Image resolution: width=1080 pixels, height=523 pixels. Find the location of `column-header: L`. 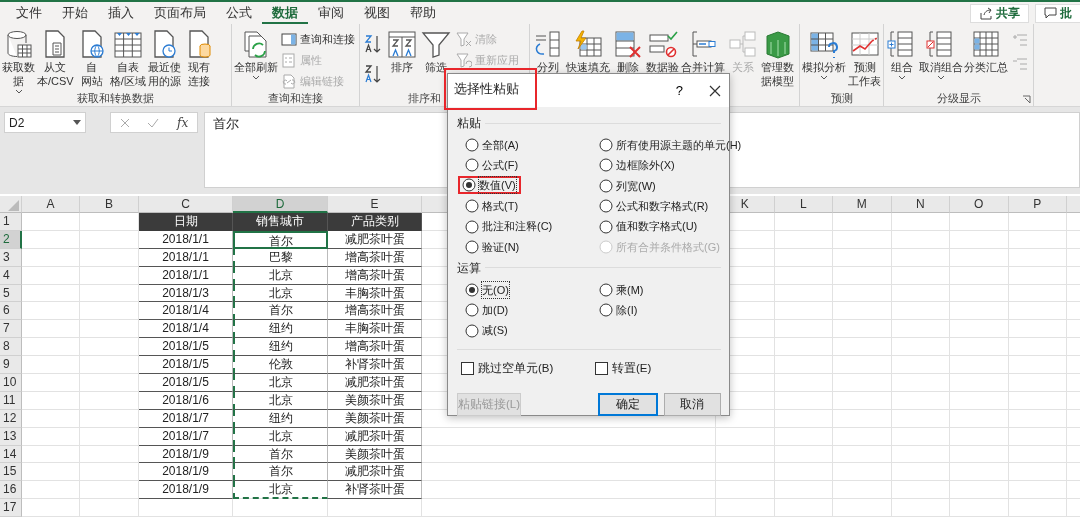

column-header: L is located at coordinates (803, 204).